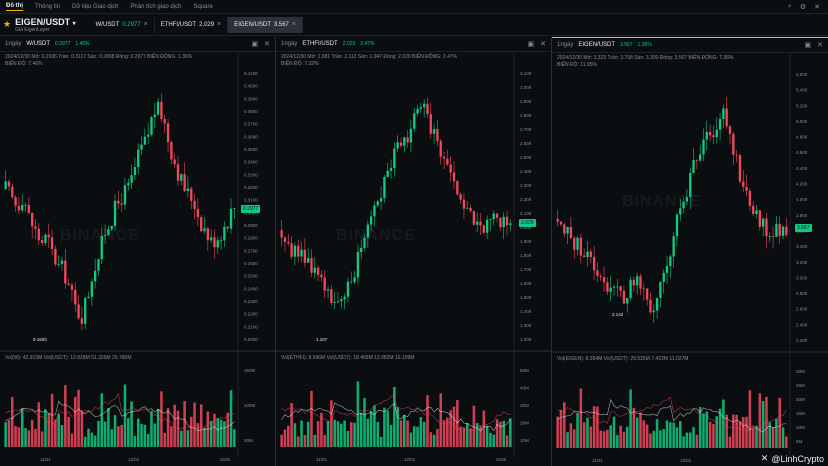 This screenshot has width=828, height=466. I want to click on nav-trading-data: Dữ liệu Giao dịch, so click(95, 7).